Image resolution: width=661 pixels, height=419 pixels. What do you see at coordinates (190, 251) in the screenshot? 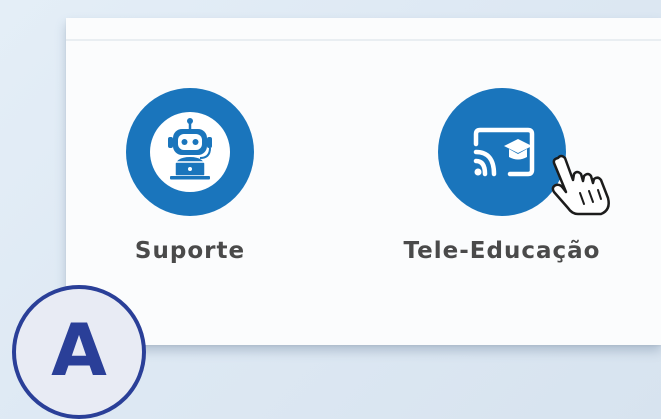
I see `support-label: Suporte` at bounding box center [190, 251].